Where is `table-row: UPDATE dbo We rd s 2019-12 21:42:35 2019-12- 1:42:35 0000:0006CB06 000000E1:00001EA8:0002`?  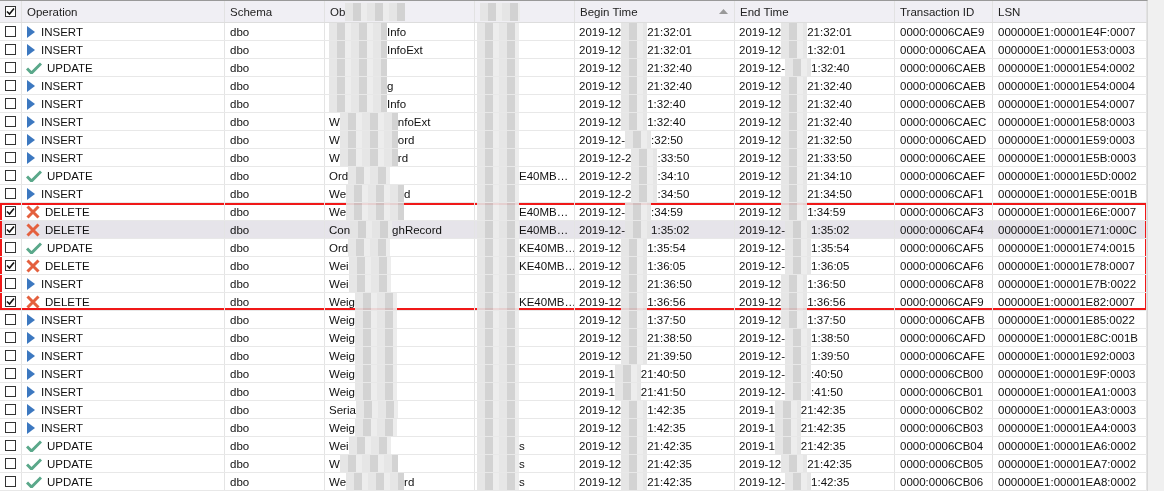
table-row: UPDATE dbo We rd s 2019-12 21:42:35 2019-12- 1:42:35 0000:0006CB06 000000E1:00001EA8:0002 is located at coordinates (573, 482).